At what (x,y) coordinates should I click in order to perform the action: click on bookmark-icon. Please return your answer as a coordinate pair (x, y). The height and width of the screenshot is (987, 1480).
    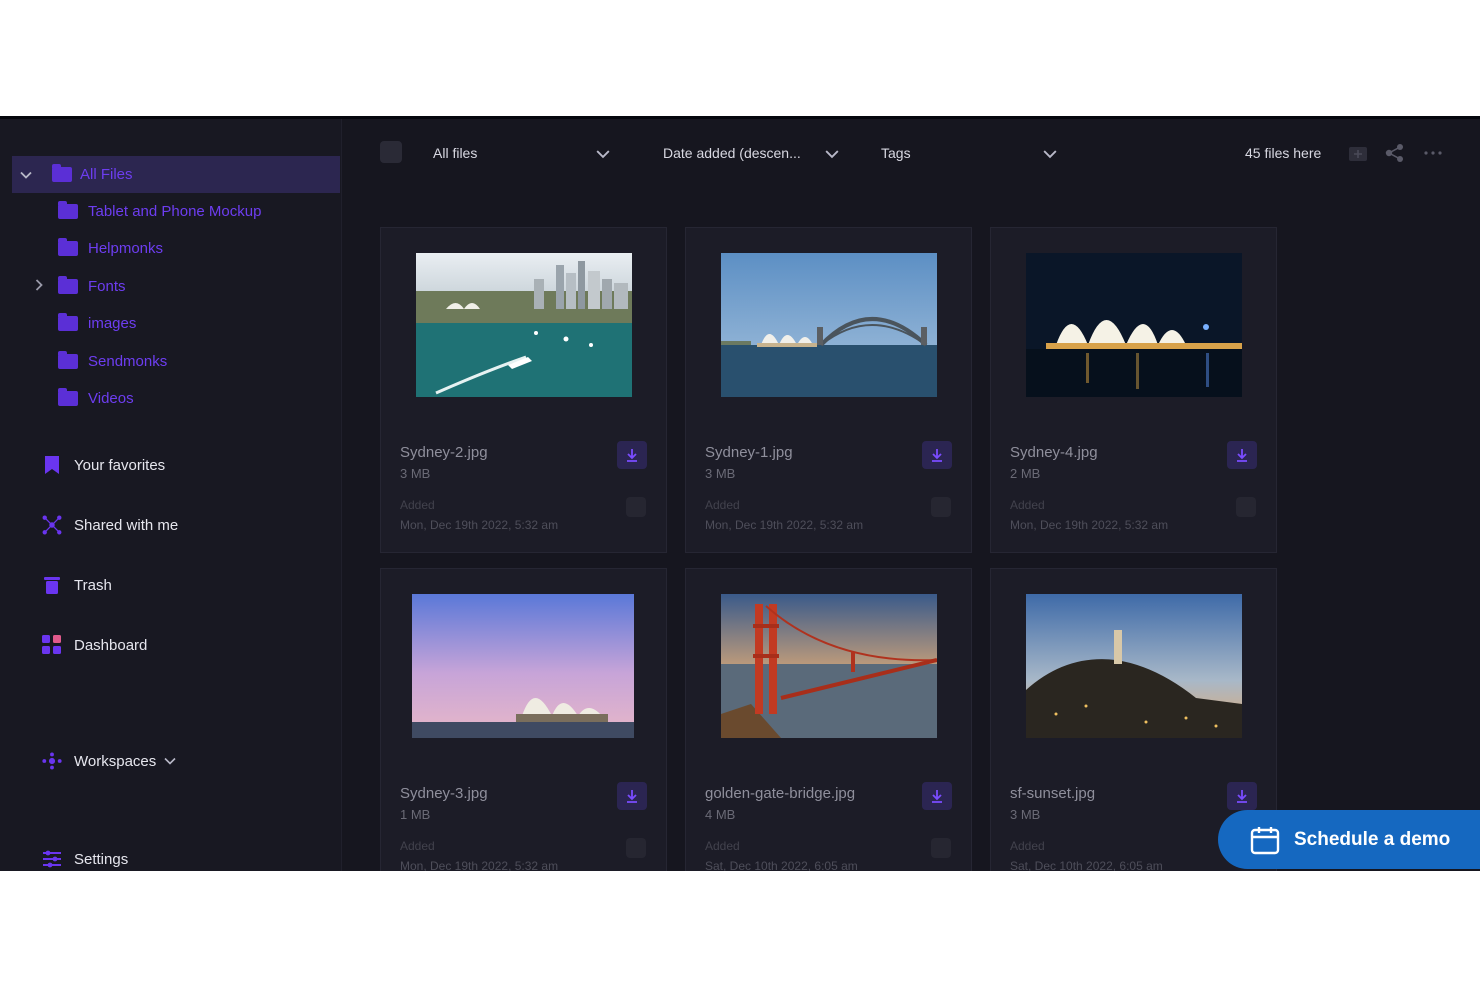
    Looking at the image, I should click on (52, 465).